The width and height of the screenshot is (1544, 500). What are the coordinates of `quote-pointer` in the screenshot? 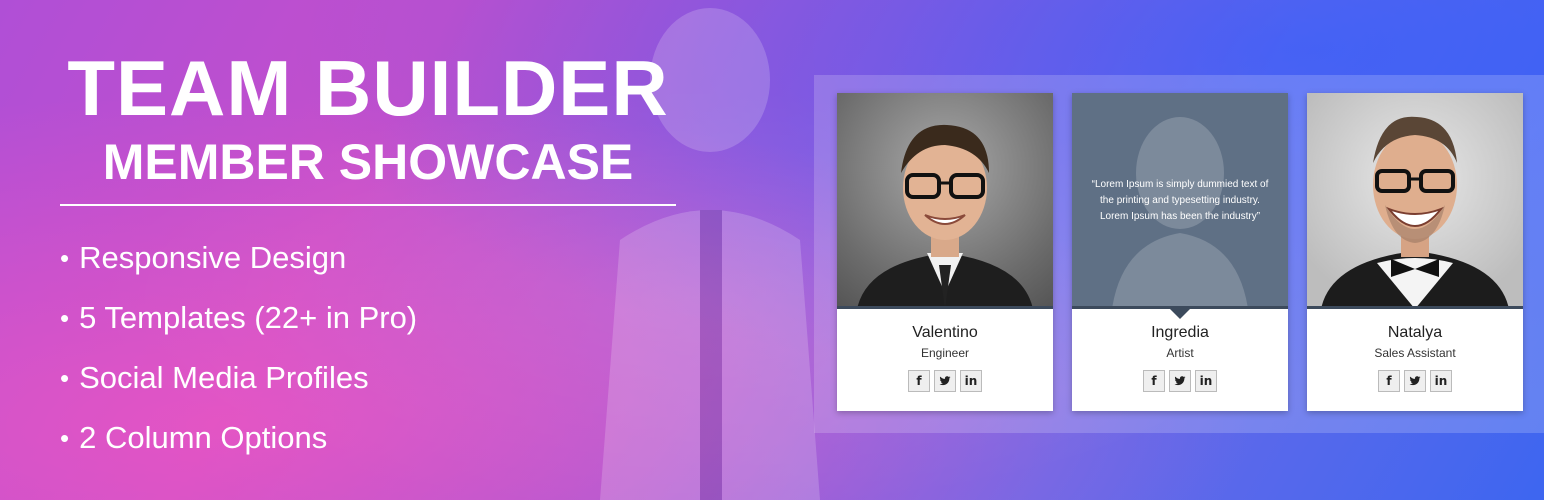 It's located at (1180, 314).